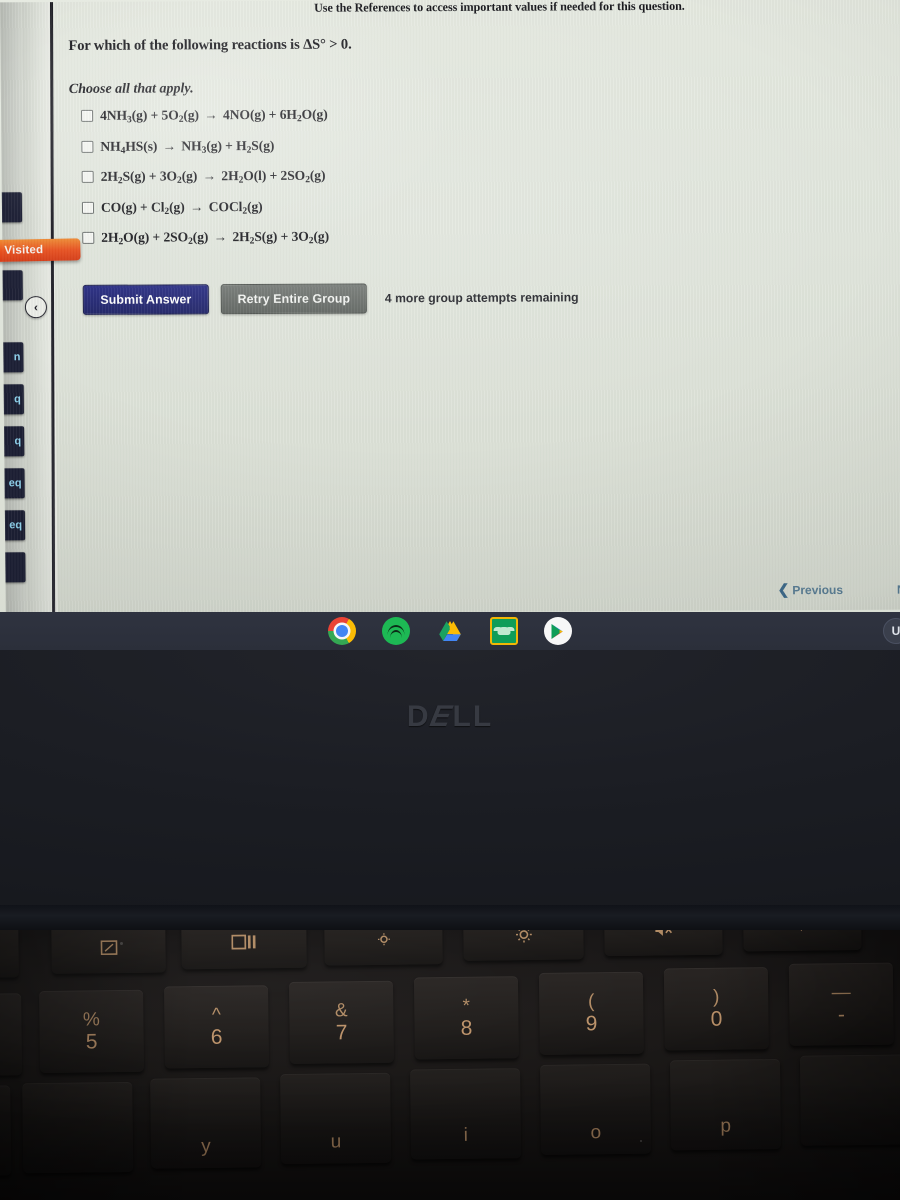 This screenshot has height=1200, width=900. I want to click on key-p: p, so click(725, 1104).